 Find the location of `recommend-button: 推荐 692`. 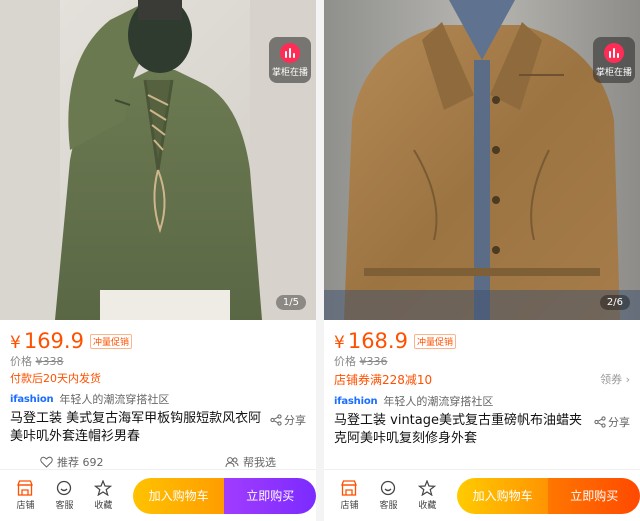

recommend-button: 推荐 692 is located at coordinates (72, 462).